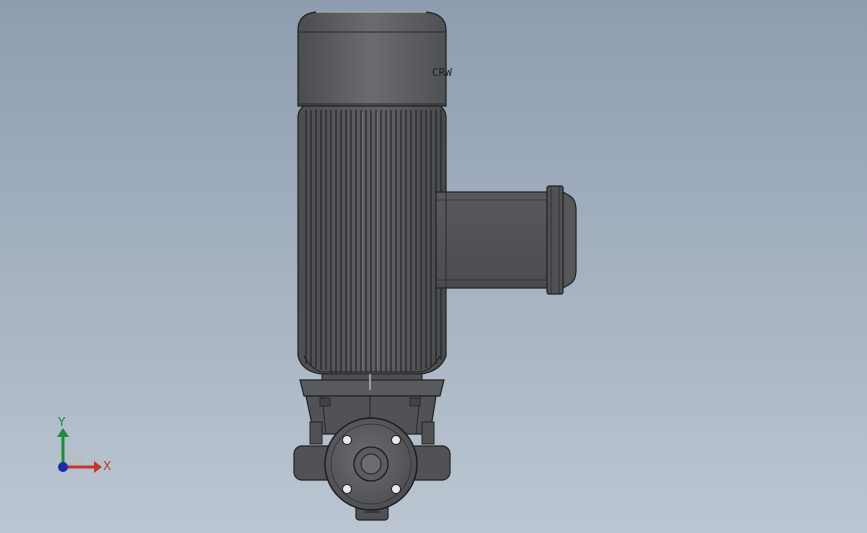  What do you see at coordinates (371, 464) in the screenshot?
I see `inlet-flange` at bounding box center [371, 464].